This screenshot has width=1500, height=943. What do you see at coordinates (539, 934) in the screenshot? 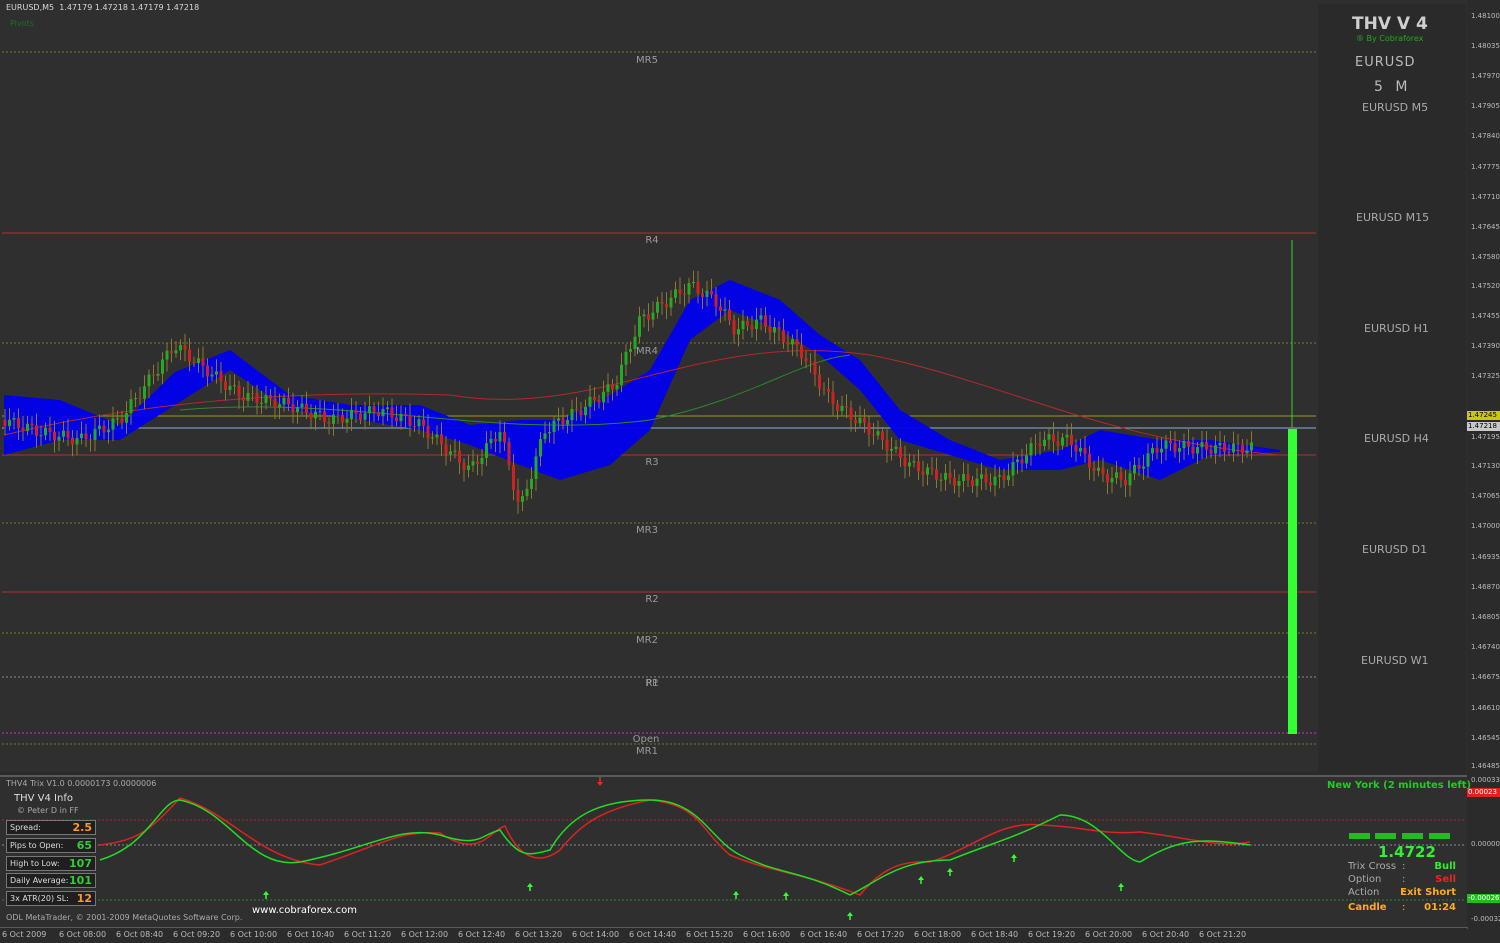
I see `time-label: 6 Oct 13:20` at bounding box center [539, 934].